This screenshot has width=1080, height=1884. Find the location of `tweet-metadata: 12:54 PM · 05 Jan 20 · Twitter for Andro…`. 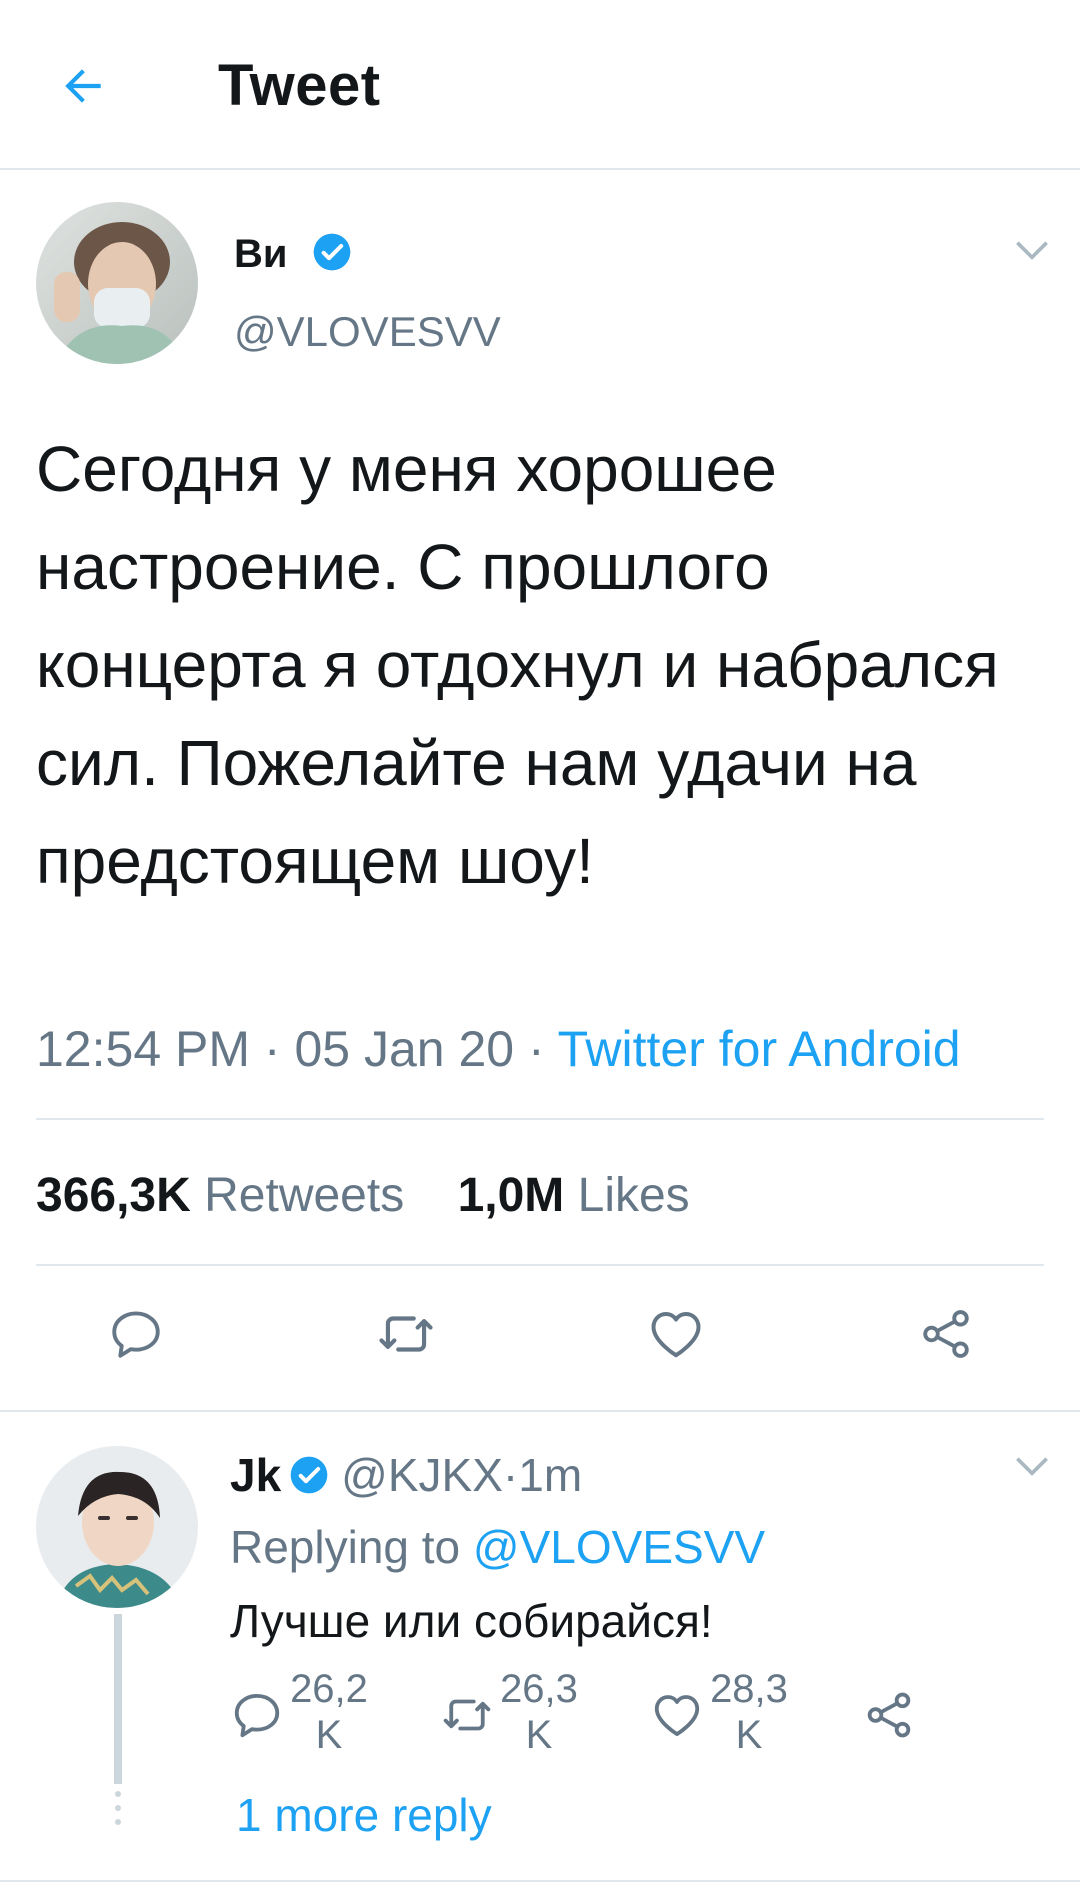

tweet-metadata: 12:54 PM · 05 Jan 20 · Twitter for Andro… is located at coordinates (498, 1049).